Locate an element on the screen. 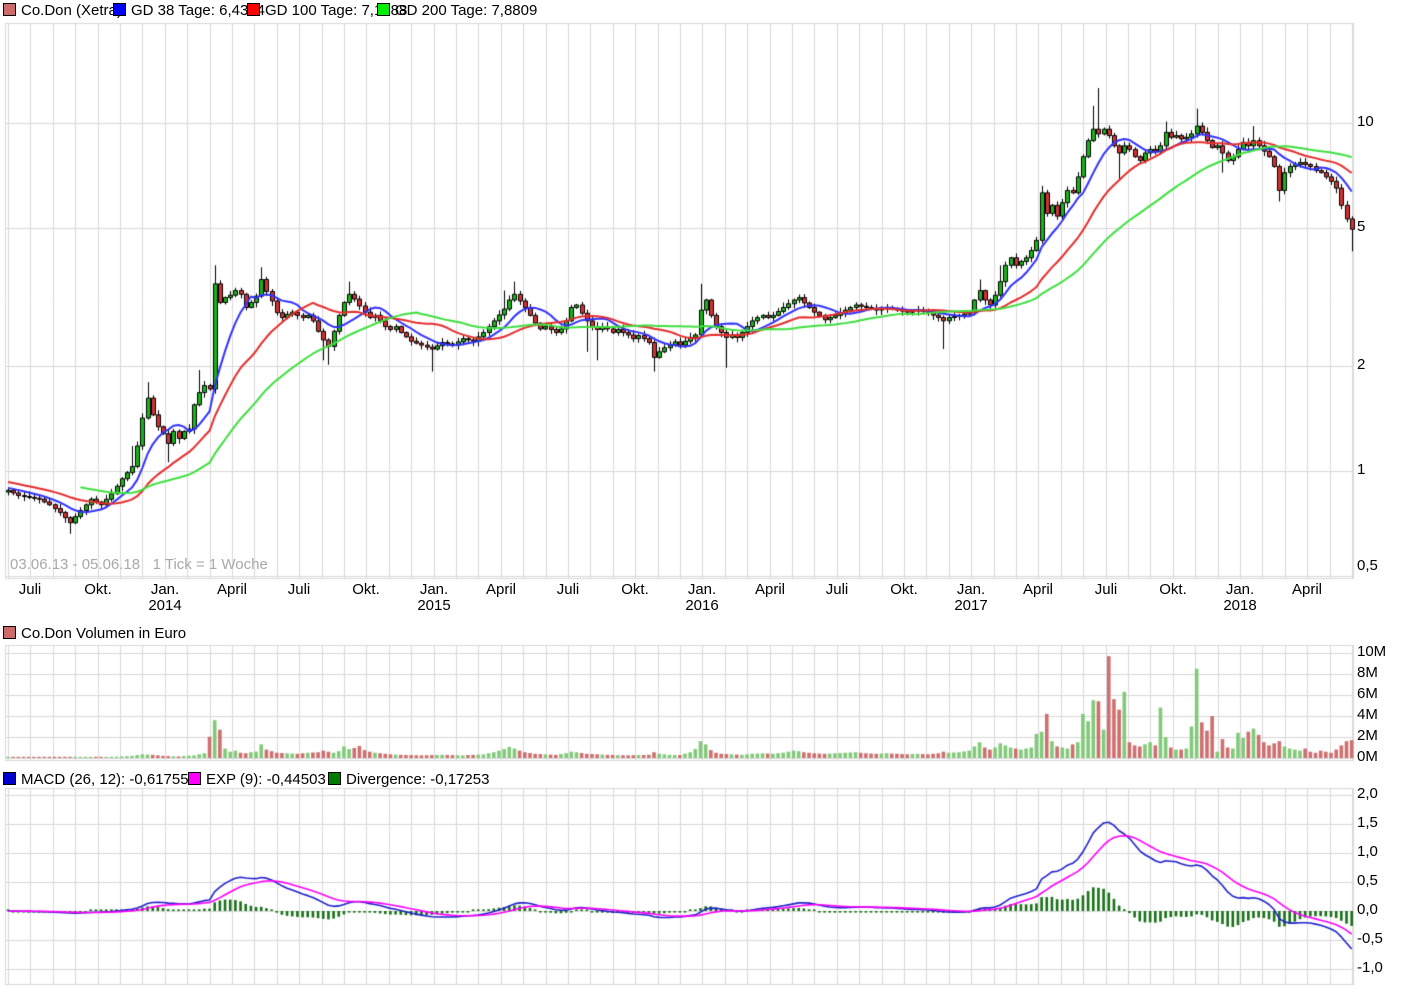  year-label: 2016 is located at coordinates (702, 605).